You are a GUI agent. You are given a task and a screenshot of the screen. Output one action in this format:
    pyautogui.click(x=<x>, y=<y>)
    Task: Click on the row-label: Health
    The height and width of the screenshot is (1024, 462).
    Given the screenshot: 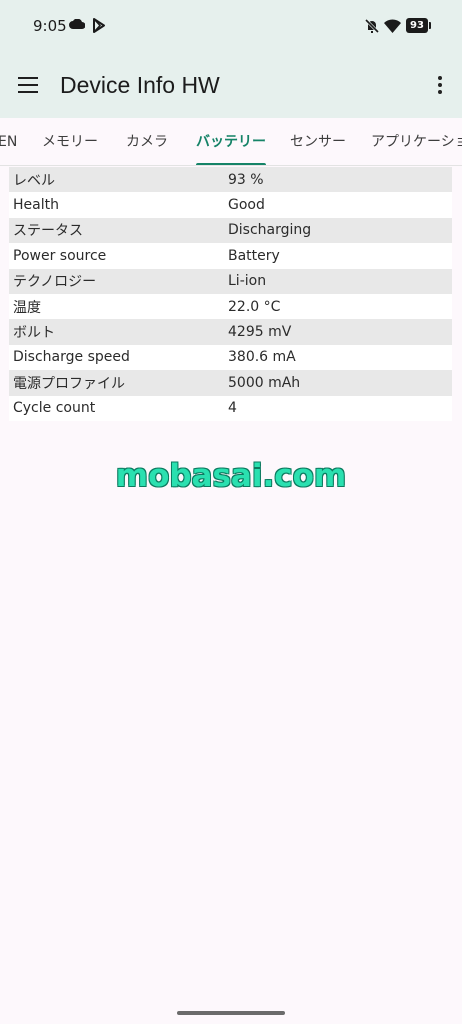 What is the action you would take?
    pyautogui.click(x=36, y=205)
    